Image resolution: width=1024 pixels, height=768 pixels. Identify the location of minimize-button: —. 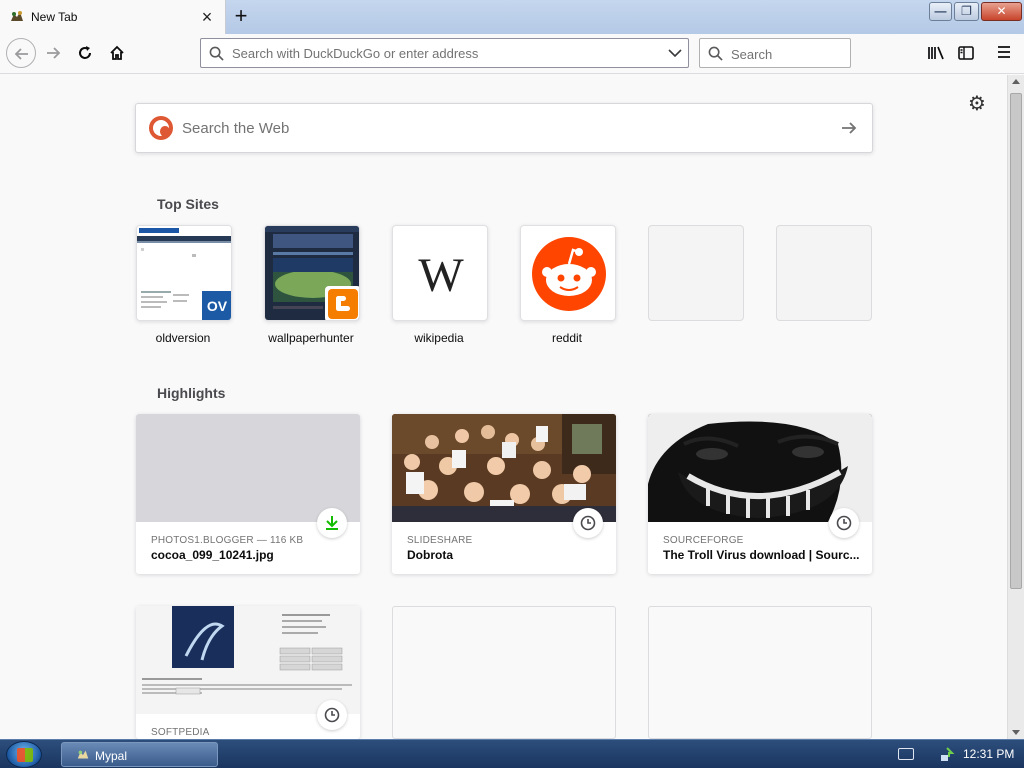
(940, 11).